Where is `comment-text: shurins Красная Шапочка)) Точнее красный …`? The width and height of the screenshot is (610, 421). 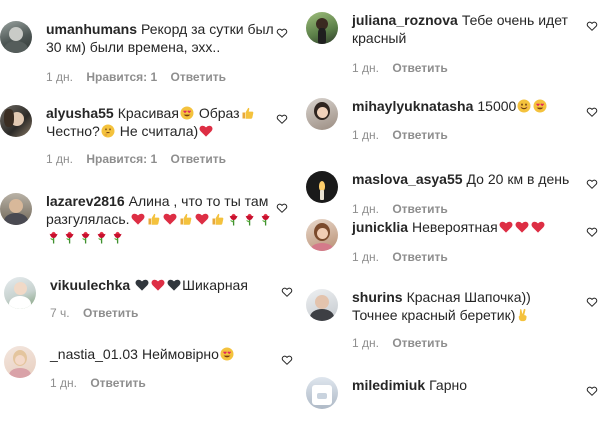 comment-text: shurins Красная Шапочка)) Точнее красный … is located at coordinates (467, 306).